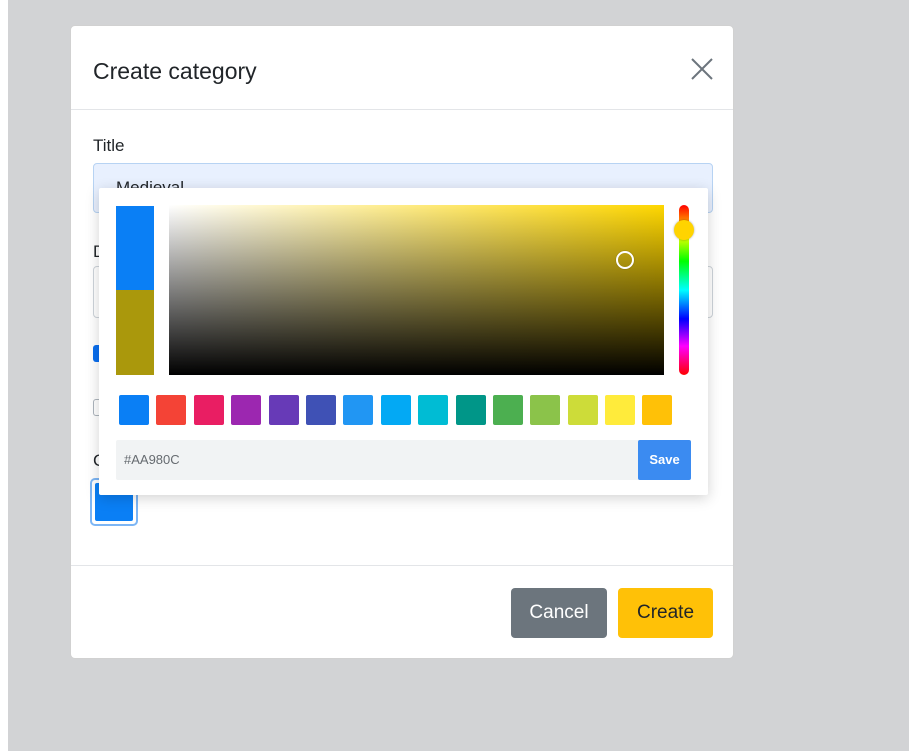  I want to click on hex-row: #AA980C Save, so click(403, 460).